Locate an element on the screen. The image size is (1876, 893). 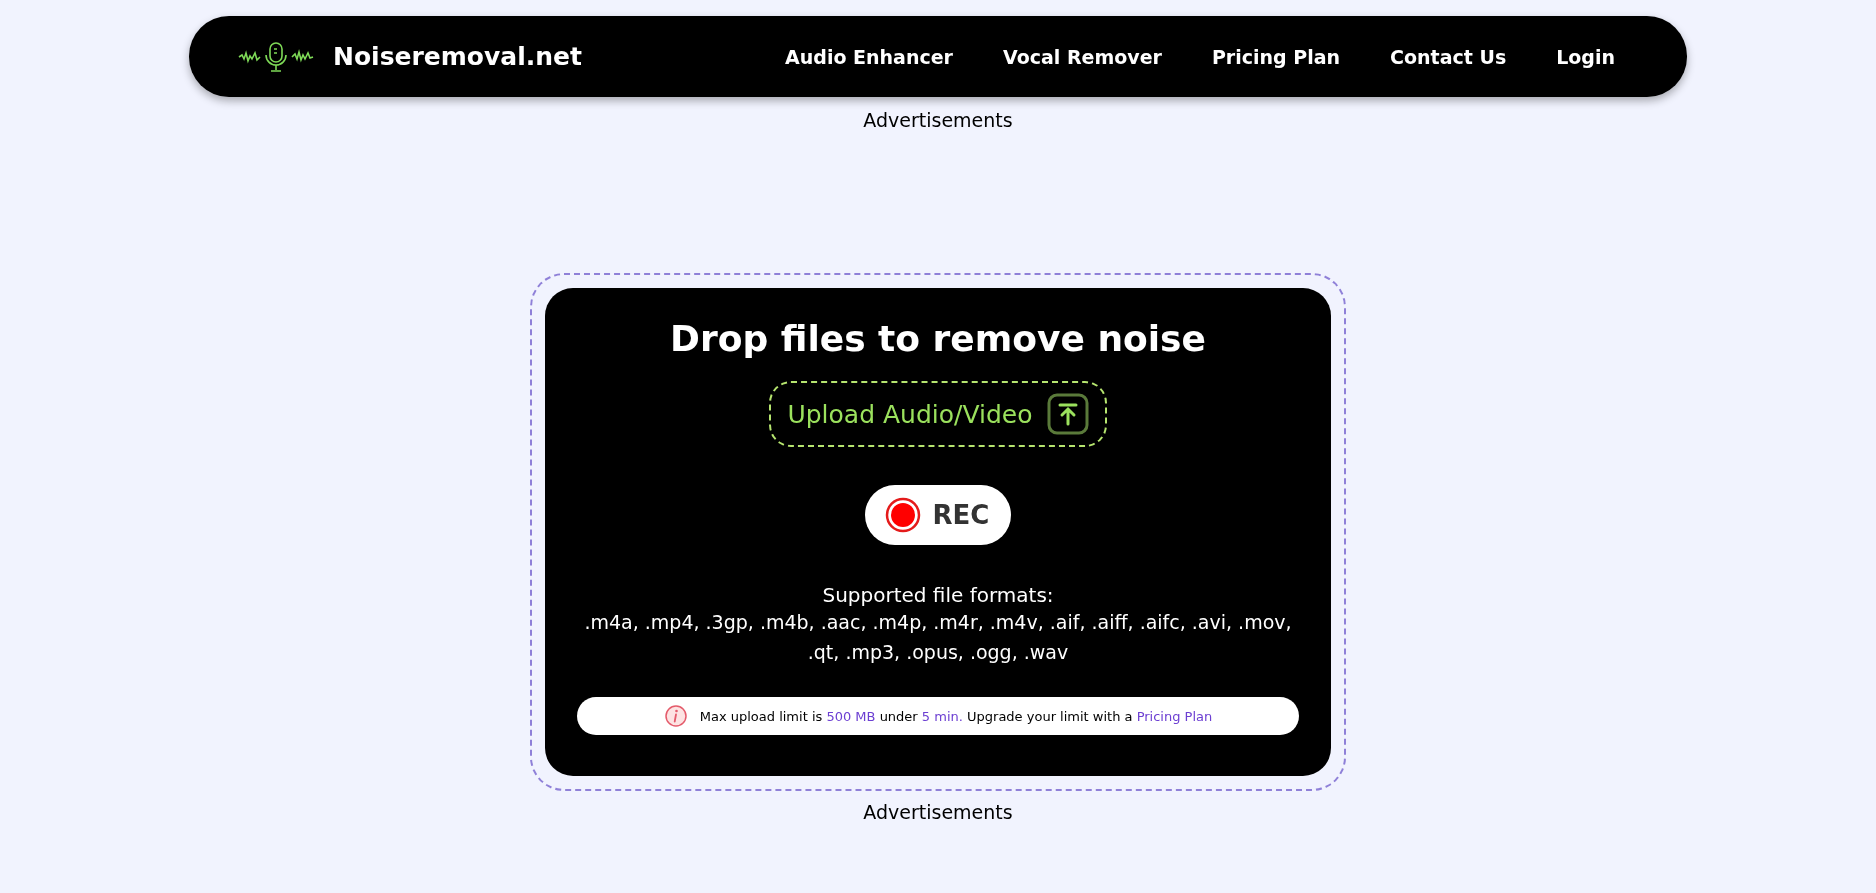
formats-label: Supported file formats: is located at coordinates (938, 595).